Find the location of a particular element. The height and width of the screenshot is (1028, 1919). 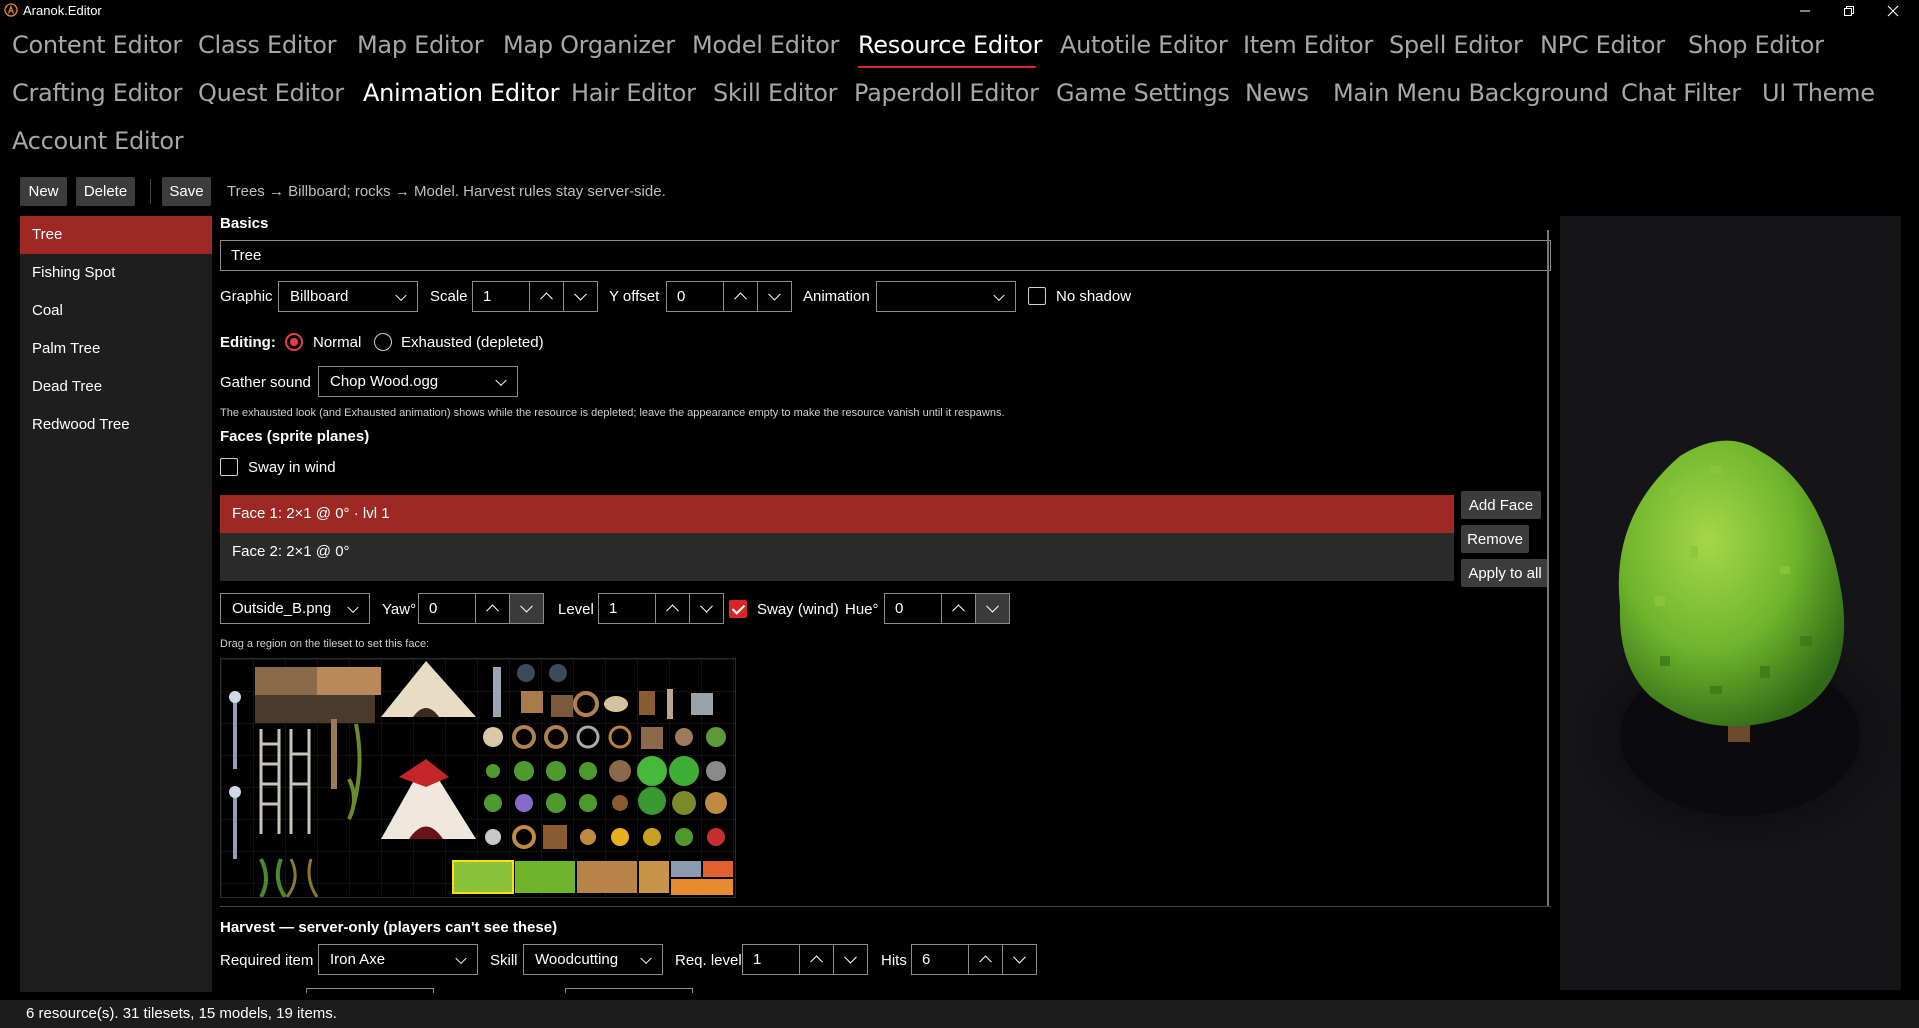

animation-select is located at coordinates (946, 296).